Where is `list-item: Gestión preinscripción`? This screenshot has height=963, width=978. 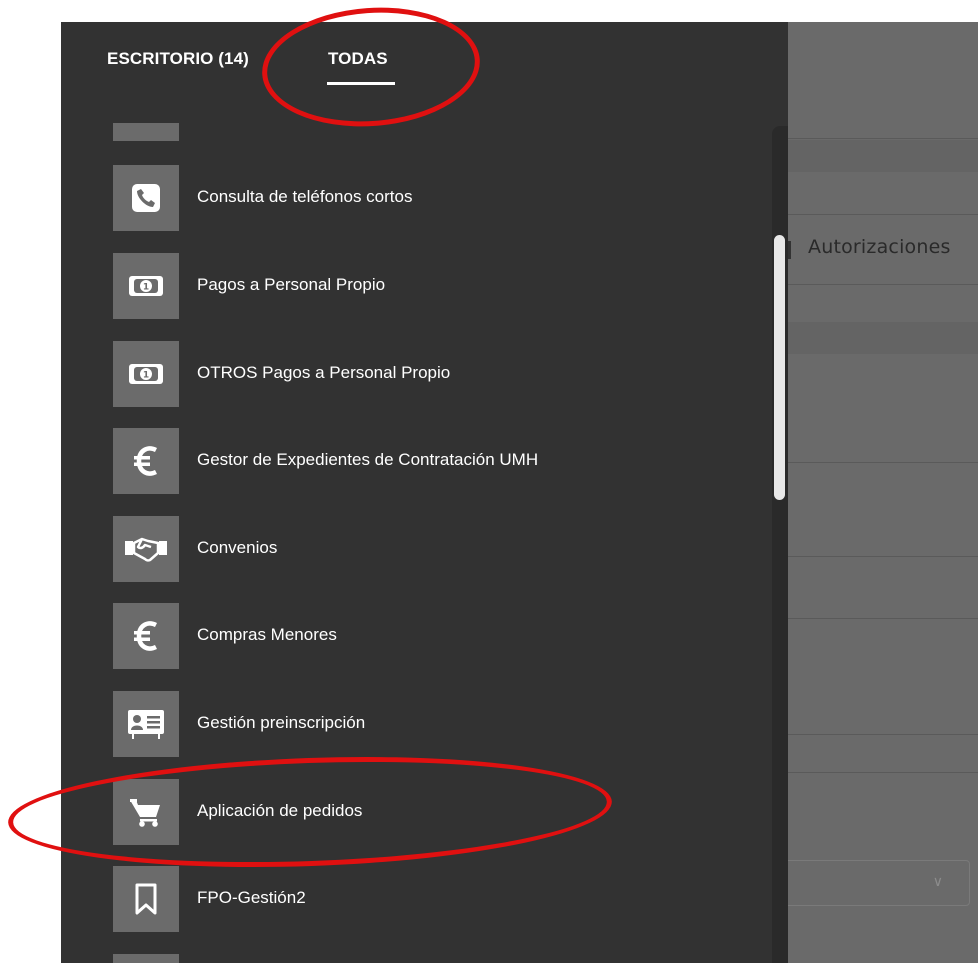
list-item: Gestión preinscripción is located at coordinates (433, 724).